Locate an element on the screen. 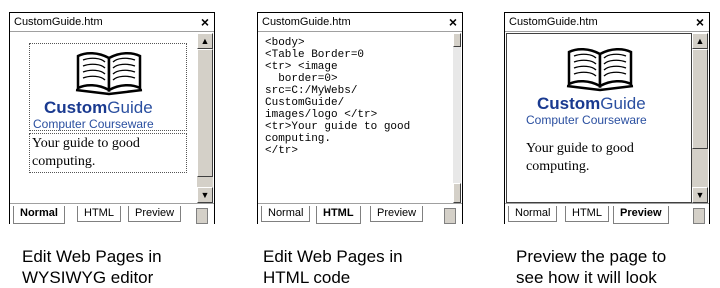  logo-cell: CustomGuide Computer Courseware is located at coordinates (108, 87).